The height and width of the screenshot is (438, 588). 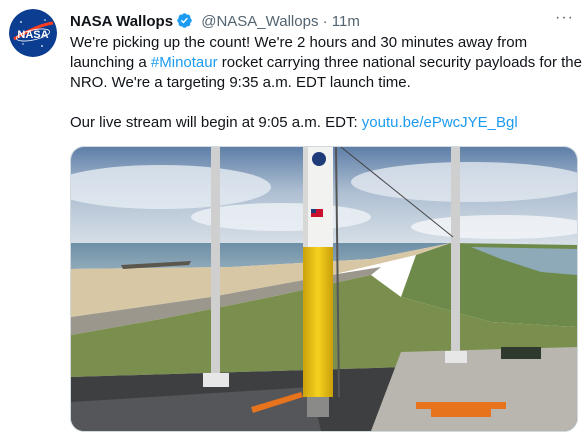 I want to click on author-handle: @NASA_Wallops, so click(x=259, y=21).